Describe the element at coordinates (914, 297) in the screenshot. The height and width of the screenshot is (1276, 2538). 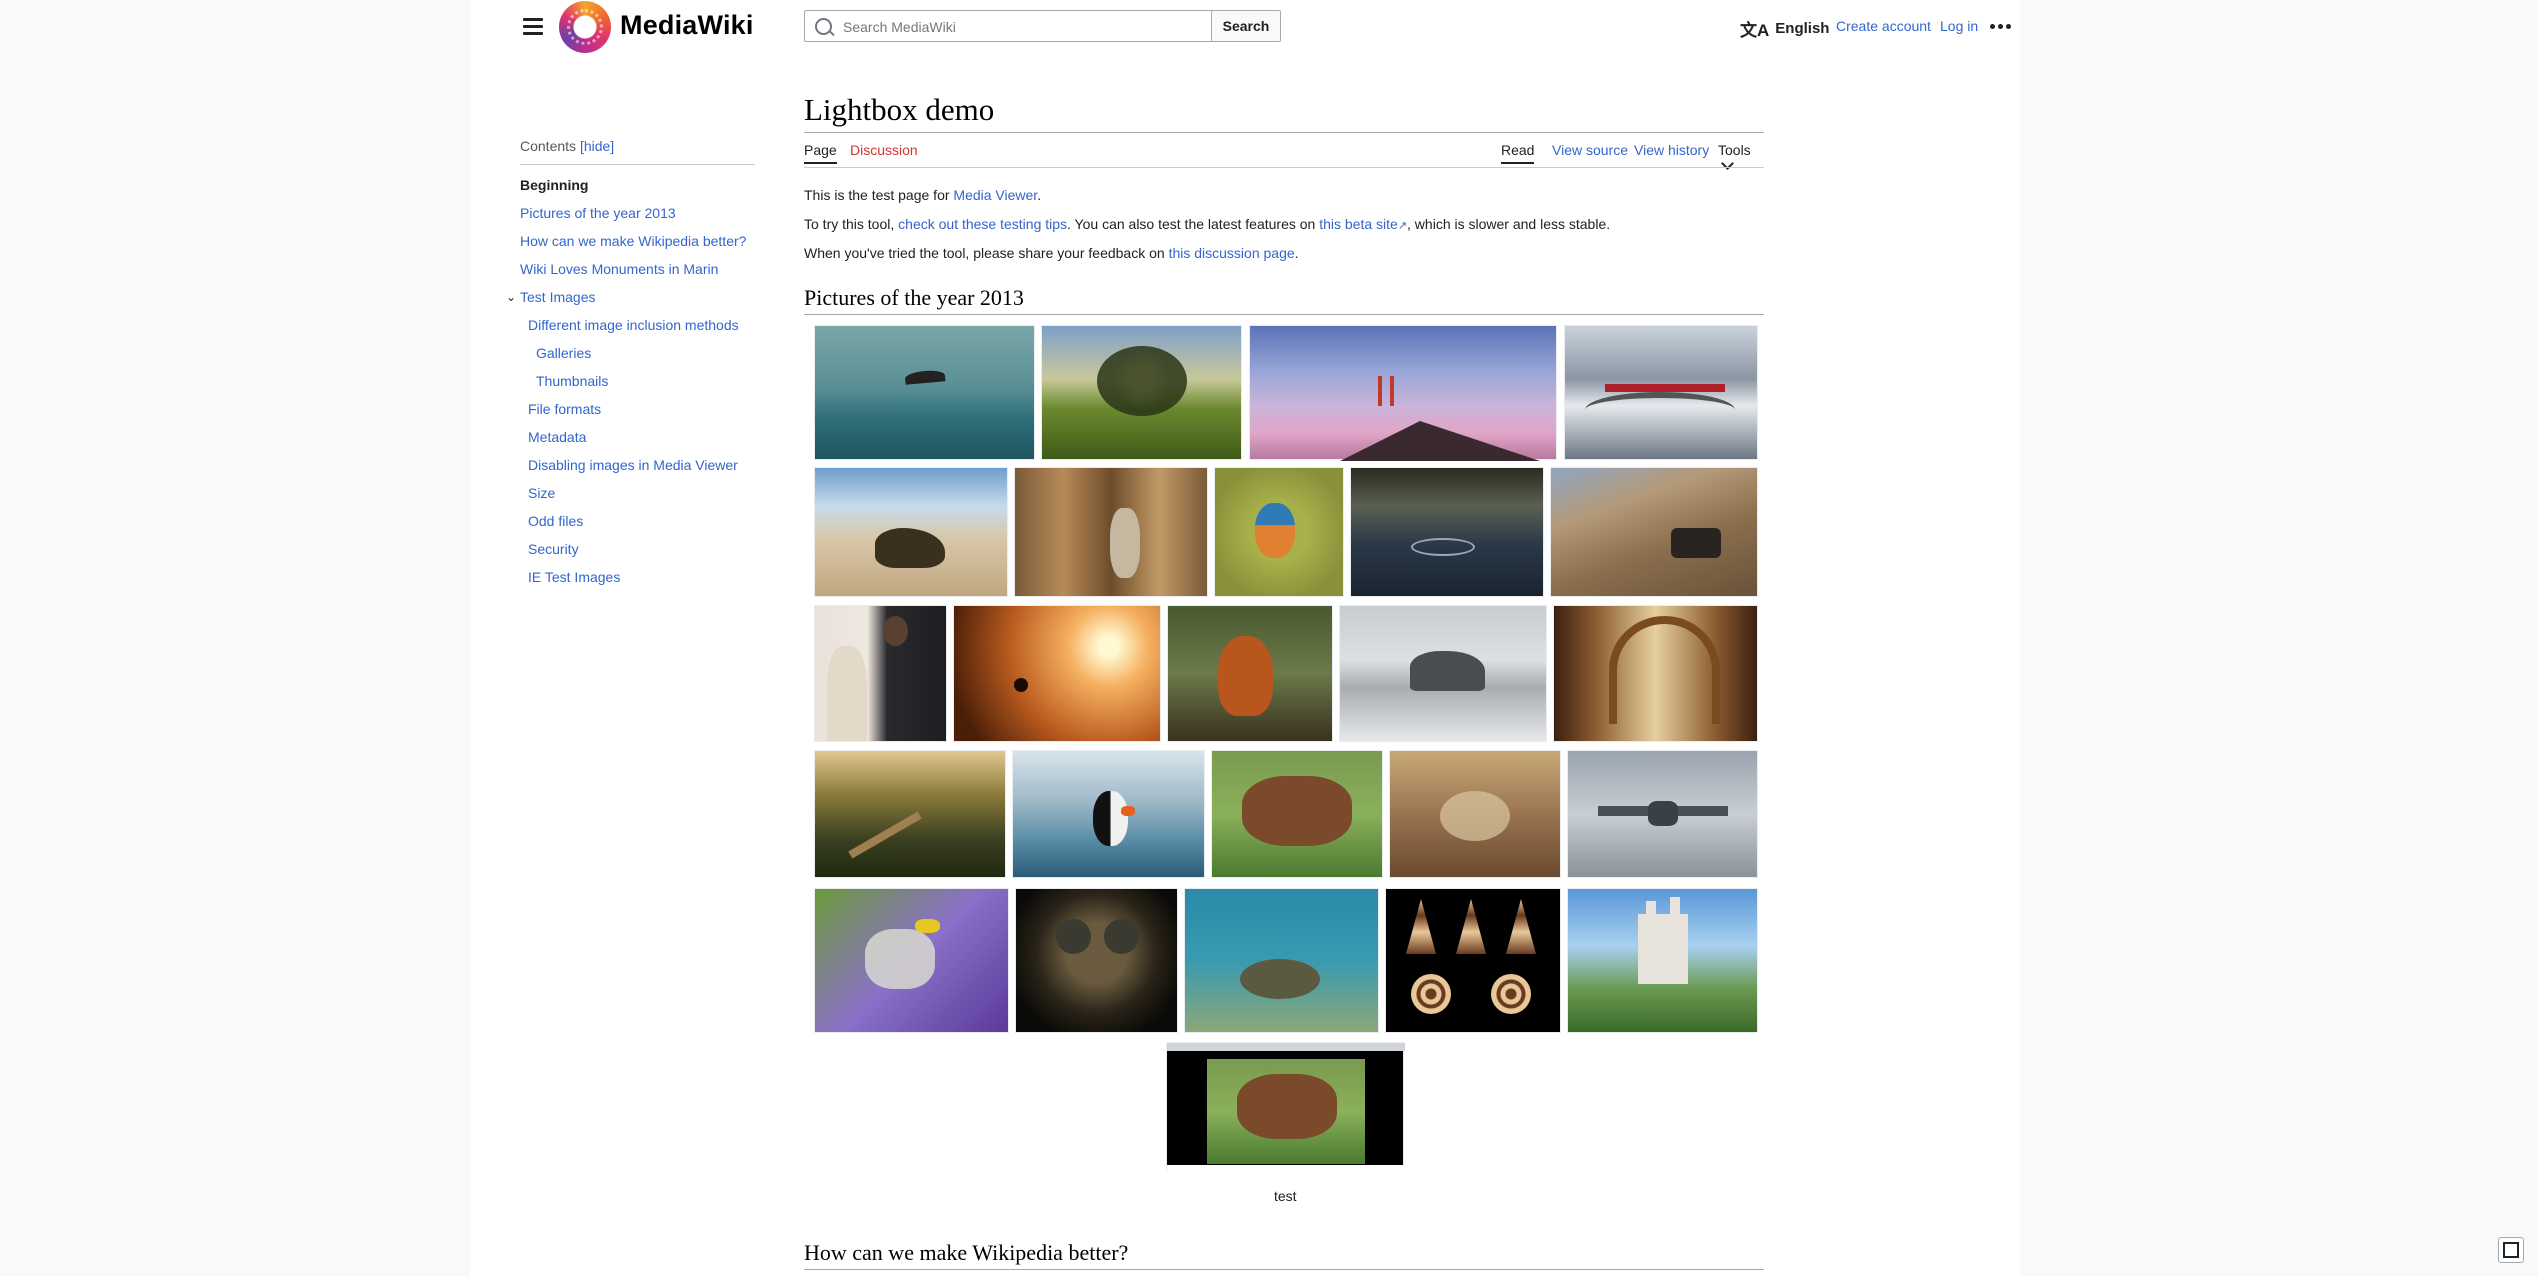
I see `section-heading-pictures: Pictures of the year 2013` at that location.